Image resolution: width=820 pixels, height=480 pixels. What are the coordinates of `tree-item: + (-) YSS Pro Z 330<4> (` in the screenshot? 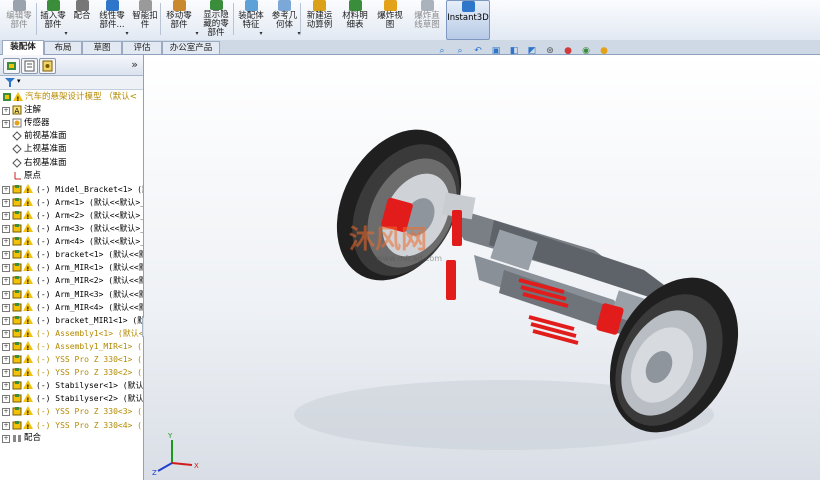 It's located at (71, 425).